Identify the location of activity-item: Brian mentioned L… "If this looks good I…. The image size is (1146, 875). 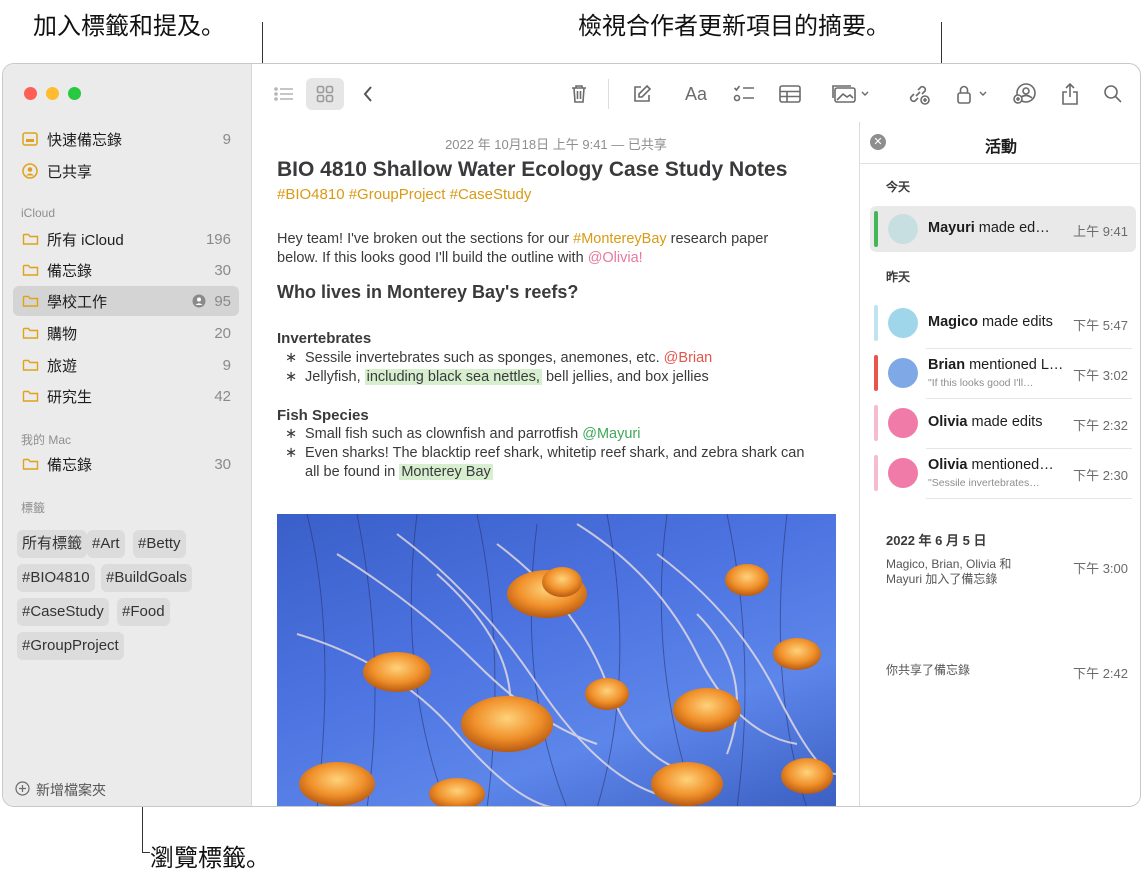
(1003, 373).